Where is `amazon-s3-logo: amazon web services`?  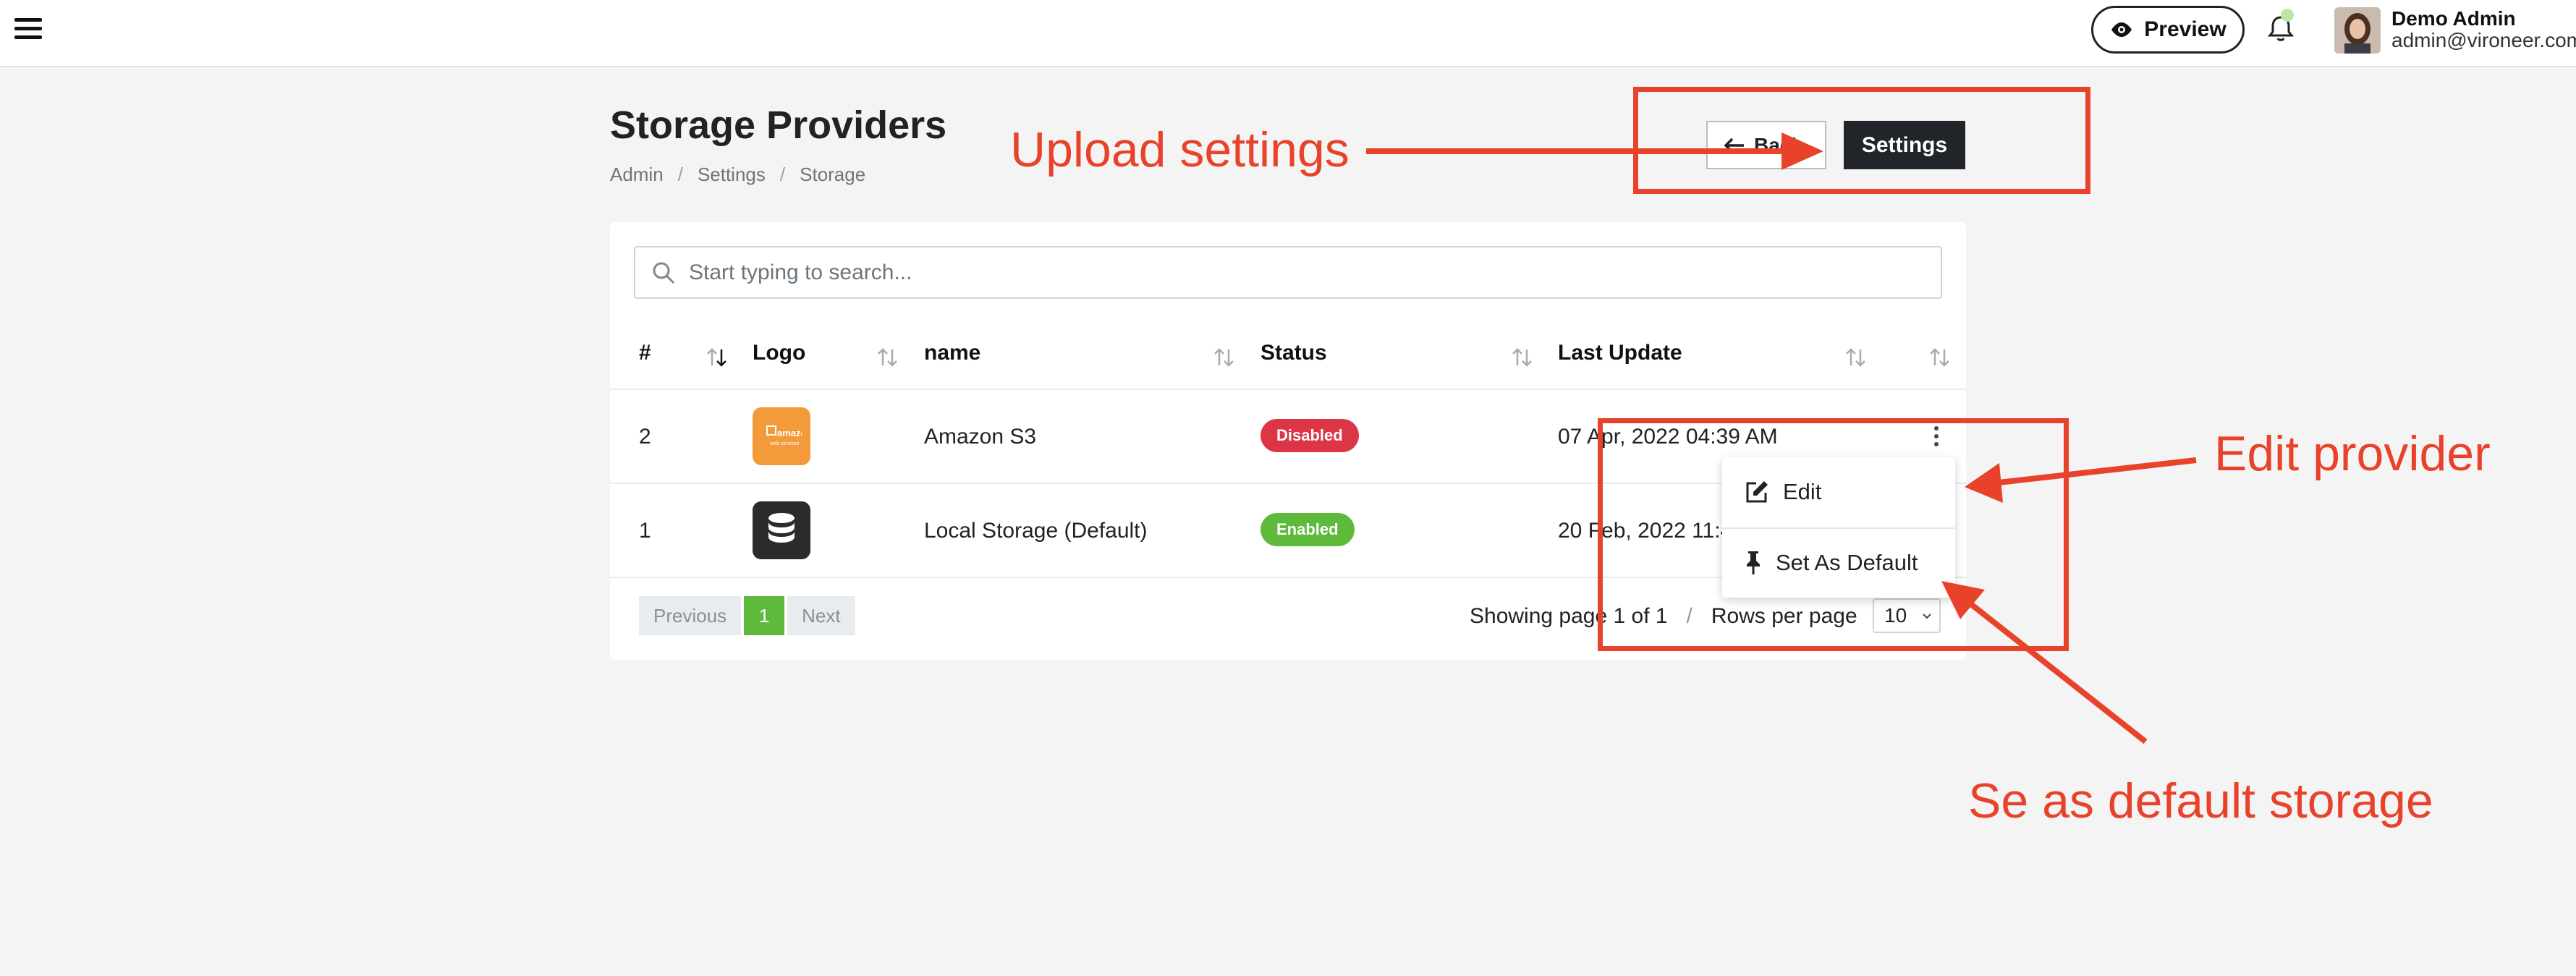
amazon-s3-logo: amazon web services is located at coordinates (781, 436).